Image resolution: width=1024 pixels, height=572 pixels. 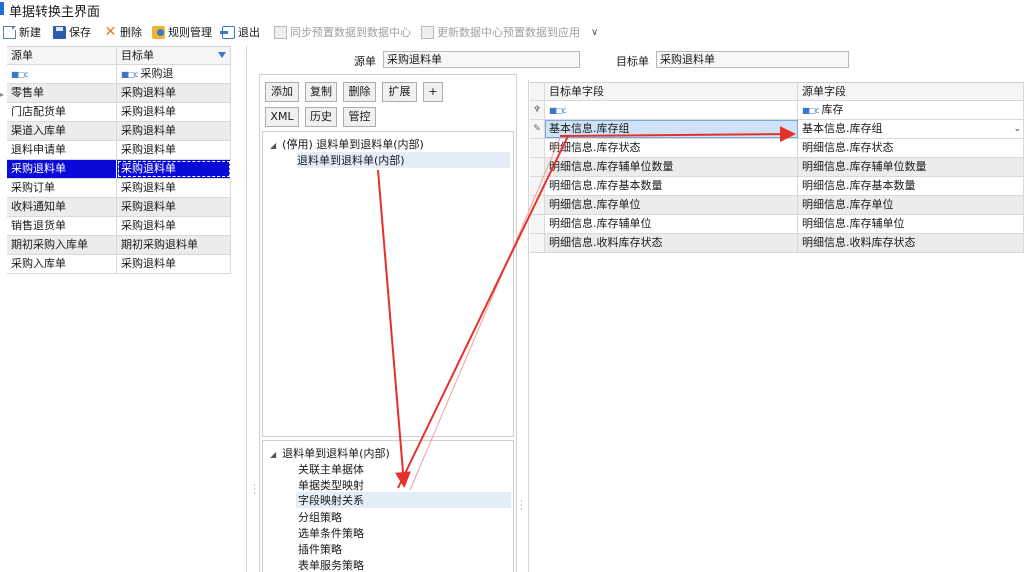 I want to click on table-row: 渠道入库单 采购退料单, so click(x=119, y=131).